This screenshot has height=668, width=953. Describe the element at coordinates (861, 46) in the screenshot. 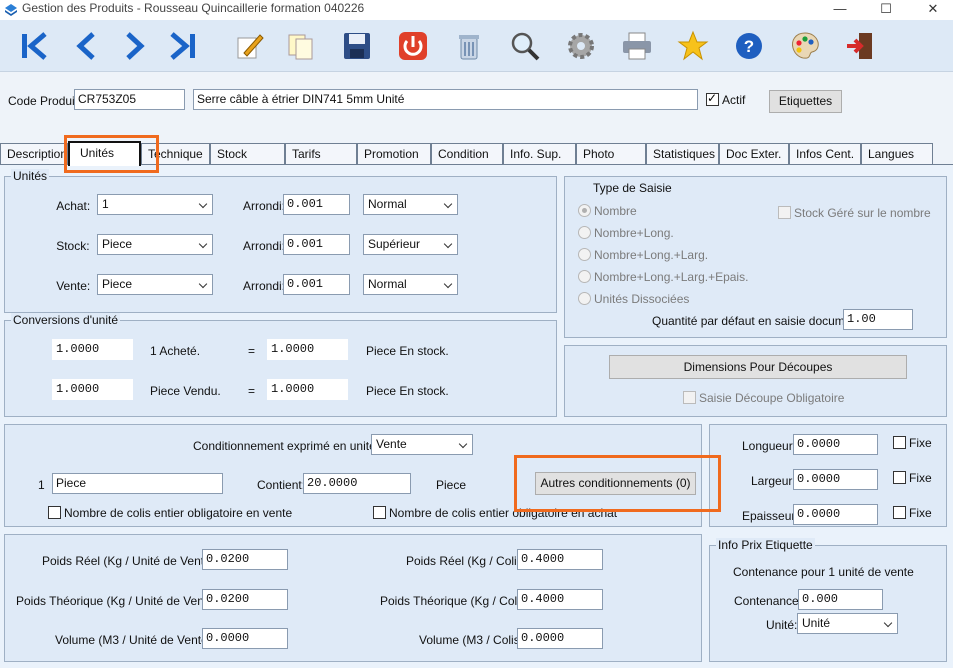

I see `exit-button` at that location.